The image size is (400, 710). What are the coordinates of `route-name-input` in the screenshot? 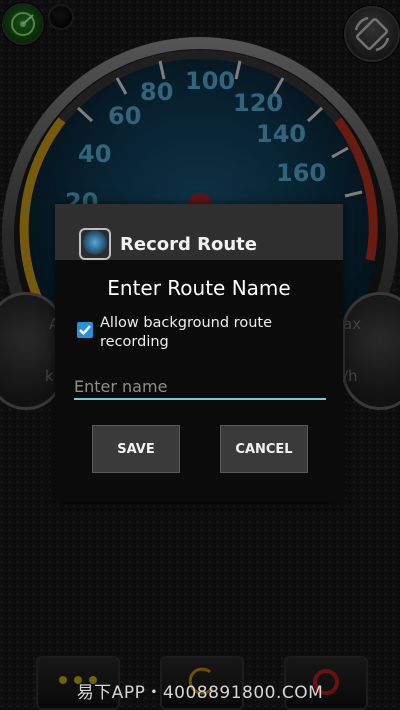 It's located at (200, 387).